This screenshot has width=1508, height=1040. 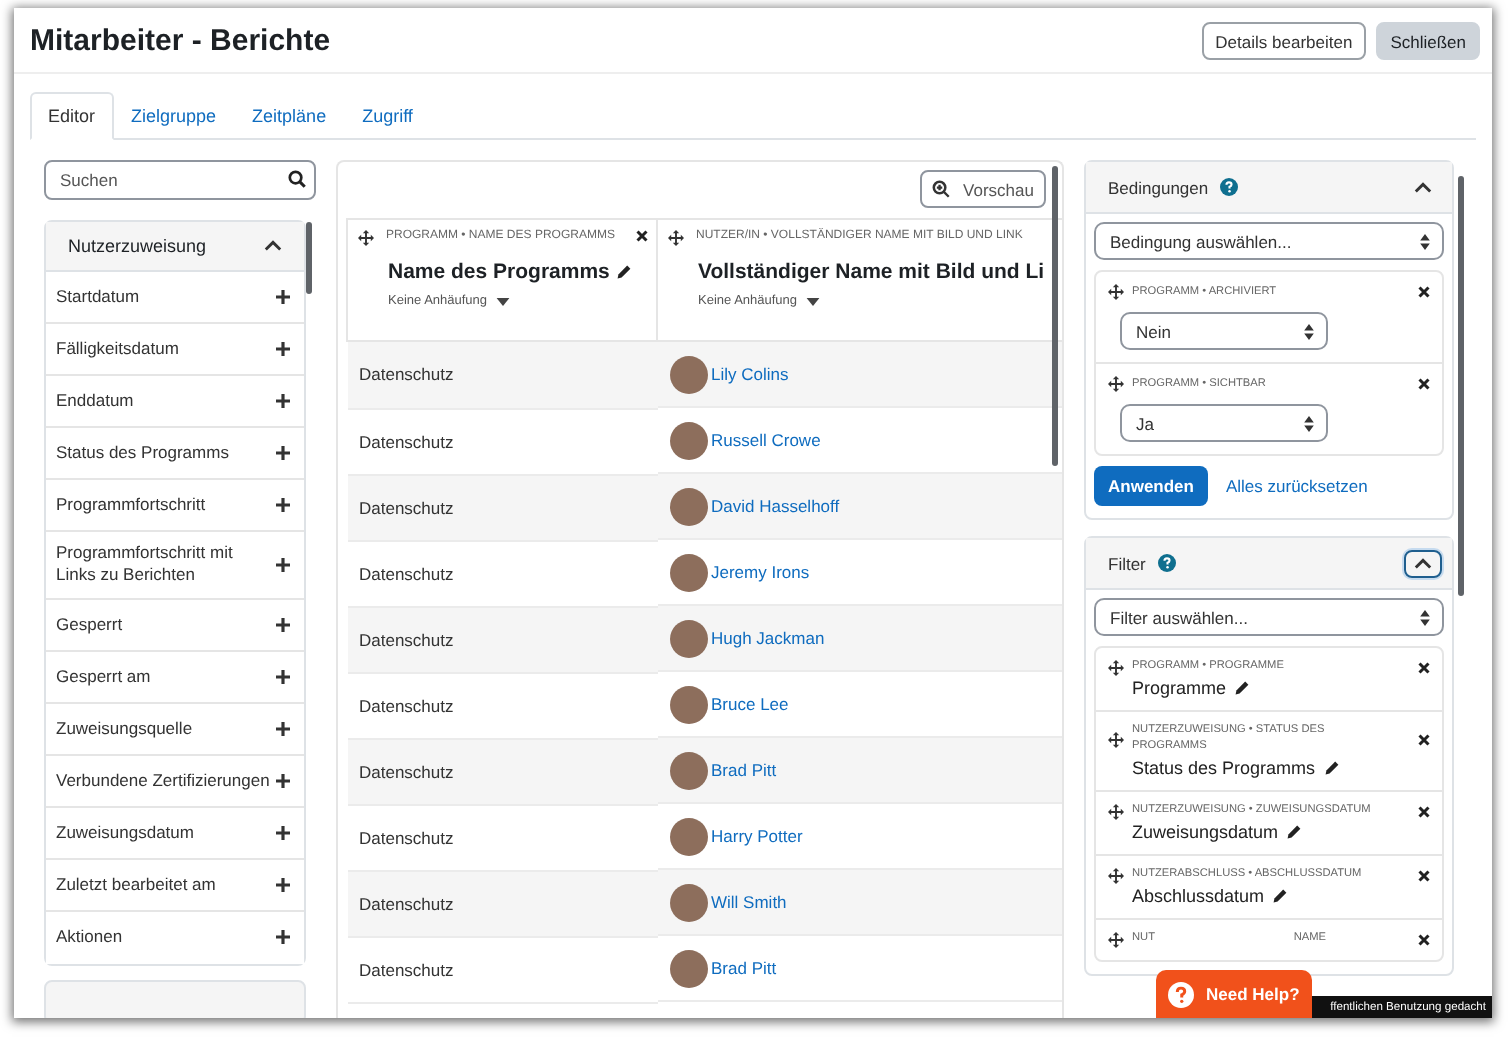 I want to click on user-link: Lily Colins, so click(x=750, y=374).